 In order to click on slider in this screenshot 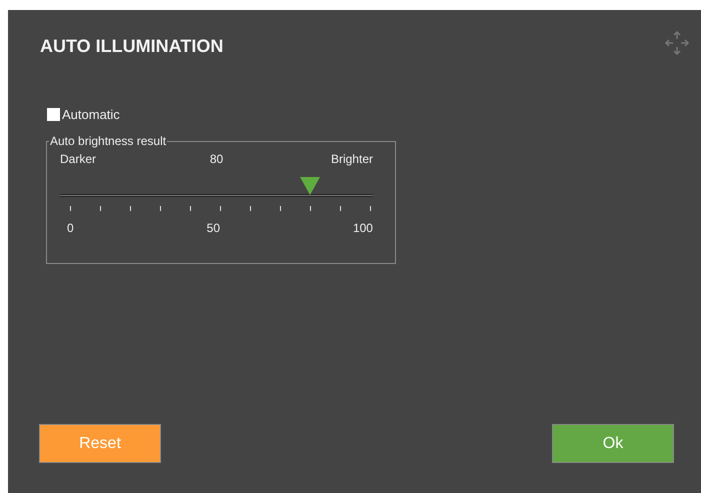, I will do `click(216, 185)`.